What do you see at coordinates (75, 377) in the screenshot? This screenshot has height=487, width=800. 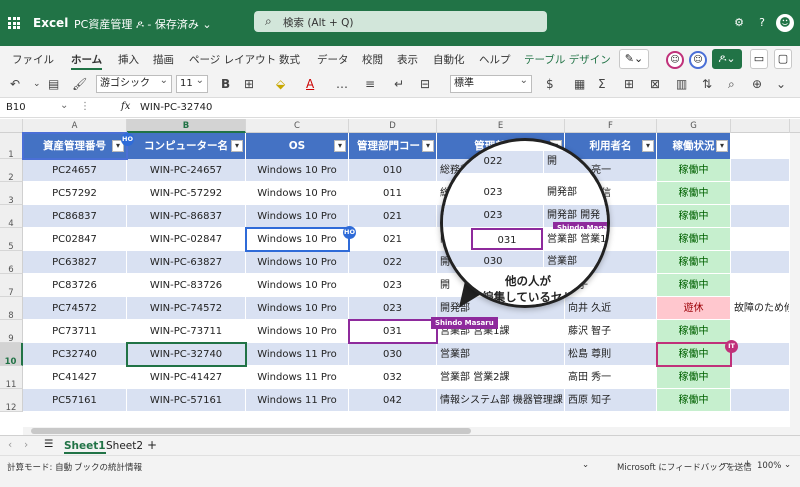 I see `table-cell: PC41427` at bounding box center [75, 377].